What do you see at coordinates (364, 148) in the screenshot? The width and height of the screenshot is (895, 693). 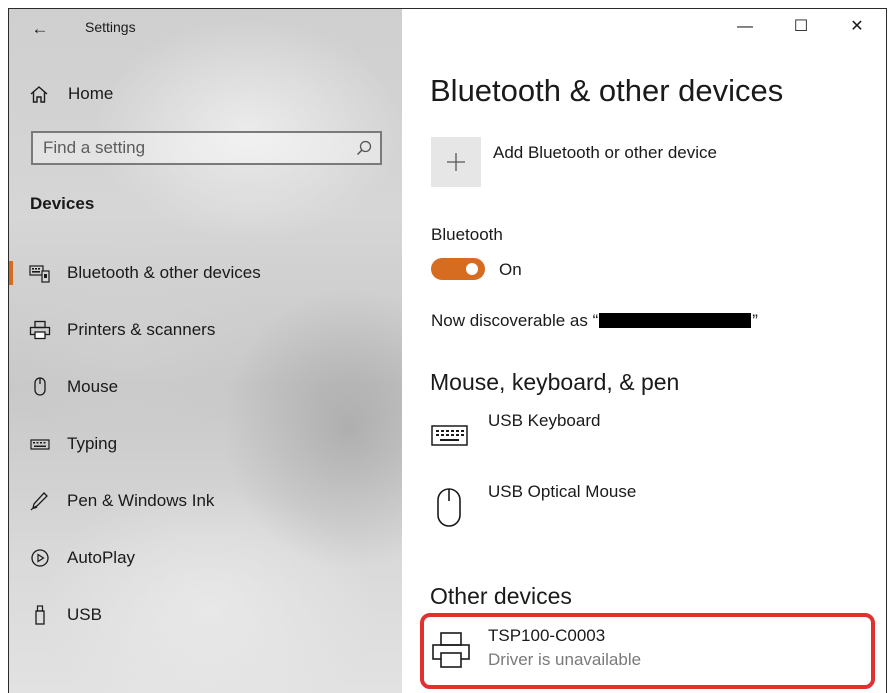 I see `search-icon` at bounding box center [364, 148].